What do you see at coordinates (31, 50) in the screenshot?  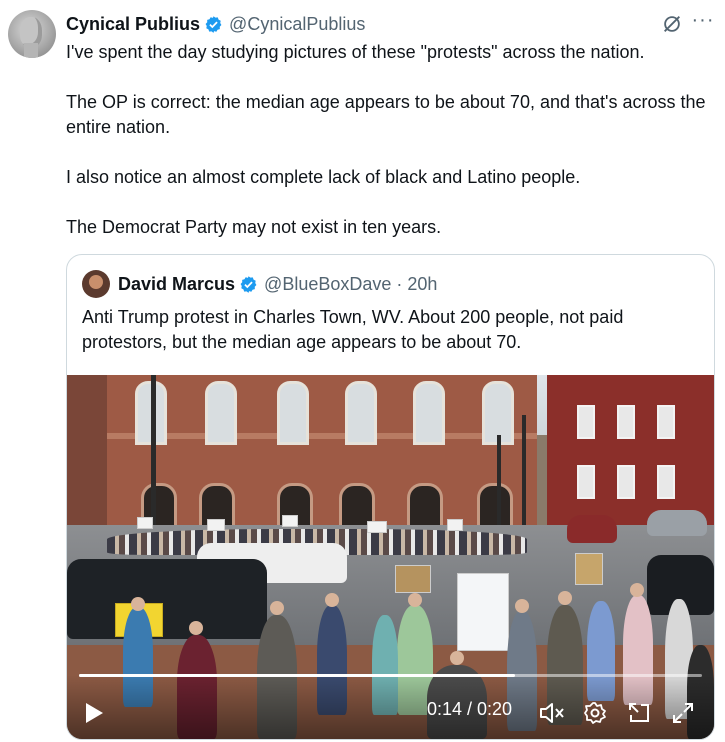 I see `avatar-bust-neck` at bounding box center [31, 50].